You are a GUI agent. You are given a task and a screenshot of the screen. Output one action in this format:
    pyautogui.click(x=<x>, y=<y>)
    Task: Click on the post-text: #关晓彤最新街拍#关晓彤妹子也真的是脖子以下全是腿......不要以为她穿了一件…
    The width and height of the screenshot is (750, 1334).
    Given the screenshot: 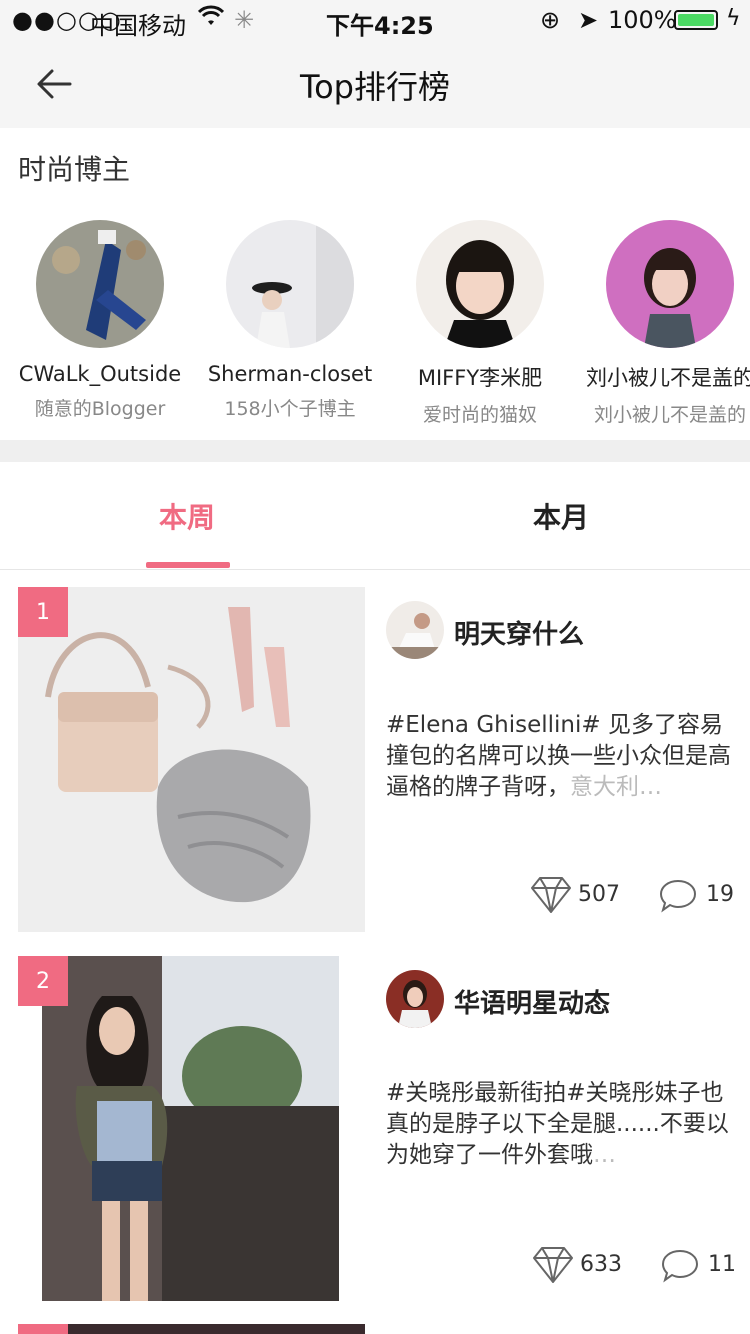 What is the action you would take?
    pyautogui.click(x=557, y=1124)
    